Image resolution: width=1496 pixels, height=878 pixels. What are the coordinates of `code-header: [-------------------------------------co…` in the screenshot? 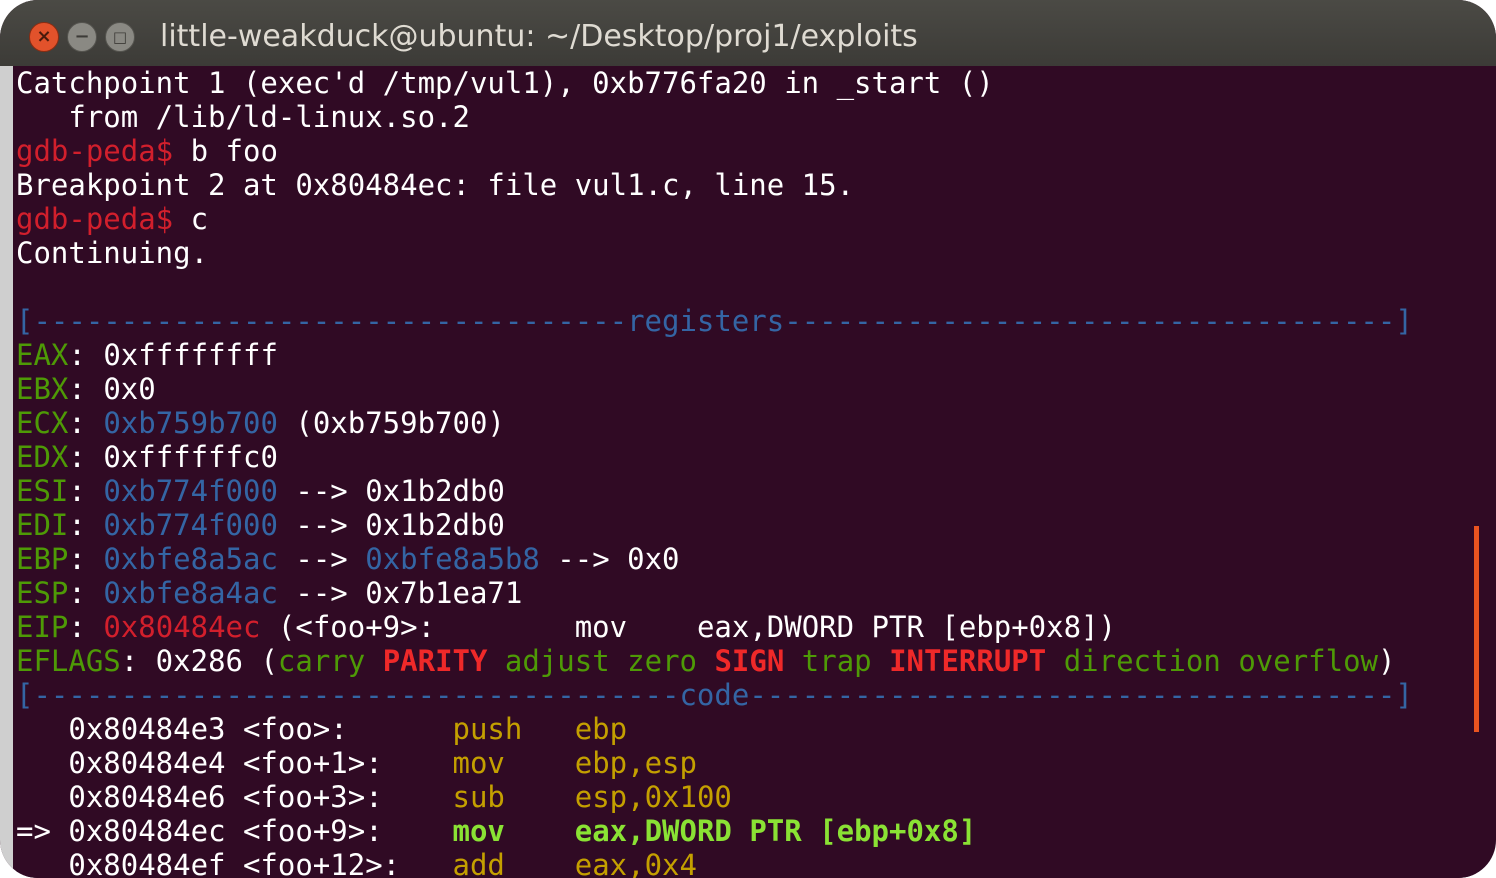 It's located at (714, 695).